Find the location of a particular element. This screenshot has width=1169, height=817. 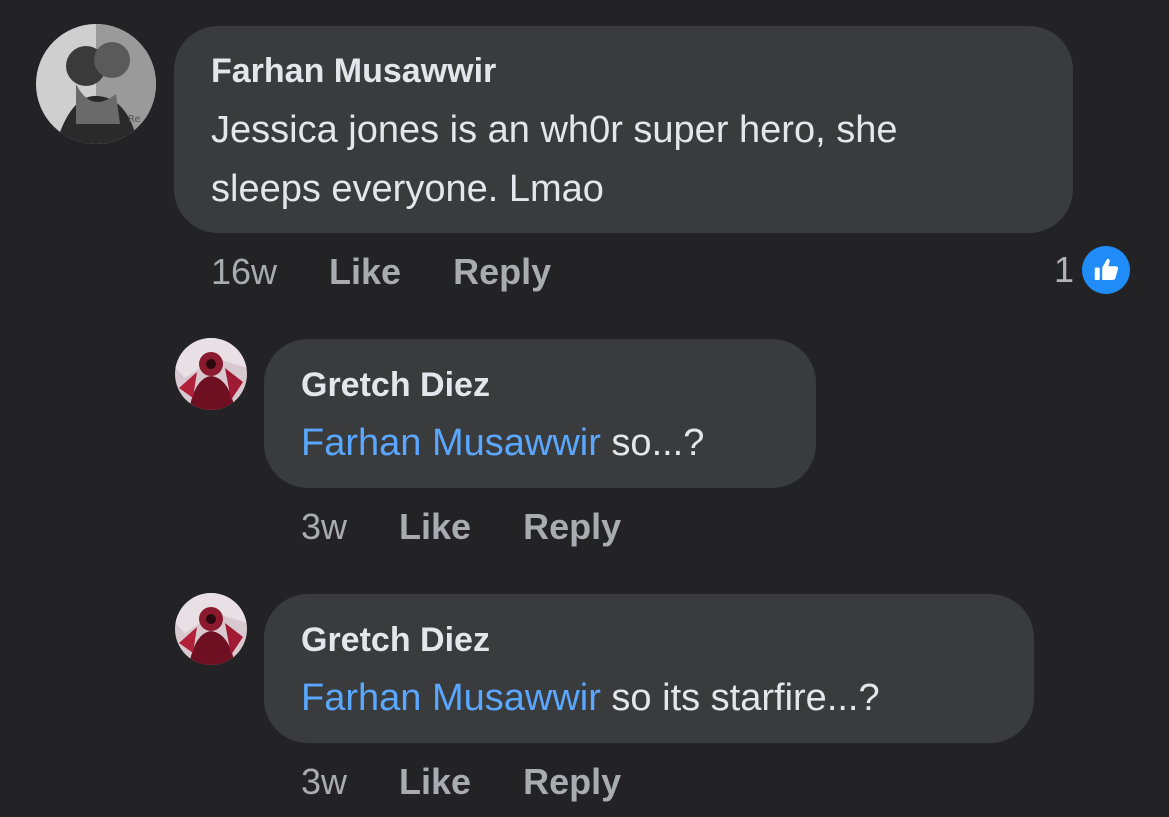

reply-text: Farhan Musawwir so...? is located at coordinates (502, 443).